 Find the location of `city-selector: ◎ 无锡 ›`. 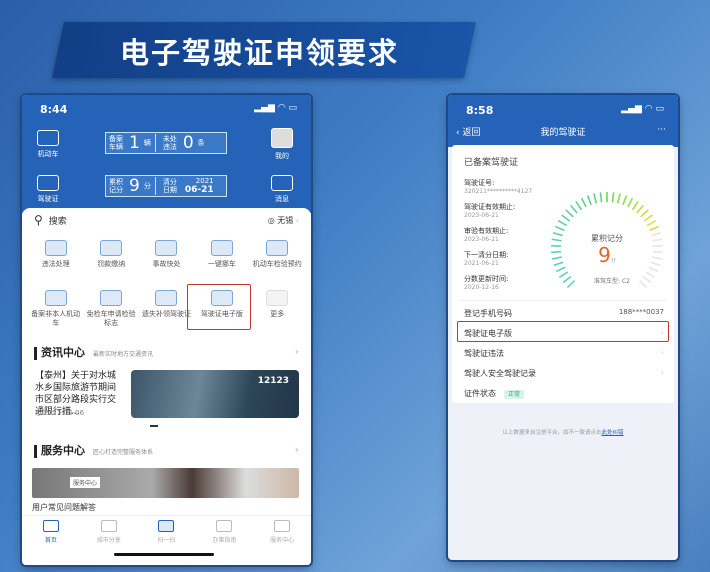

city-selector: ◎ 无锡 › is located at coordinates (283, 220).